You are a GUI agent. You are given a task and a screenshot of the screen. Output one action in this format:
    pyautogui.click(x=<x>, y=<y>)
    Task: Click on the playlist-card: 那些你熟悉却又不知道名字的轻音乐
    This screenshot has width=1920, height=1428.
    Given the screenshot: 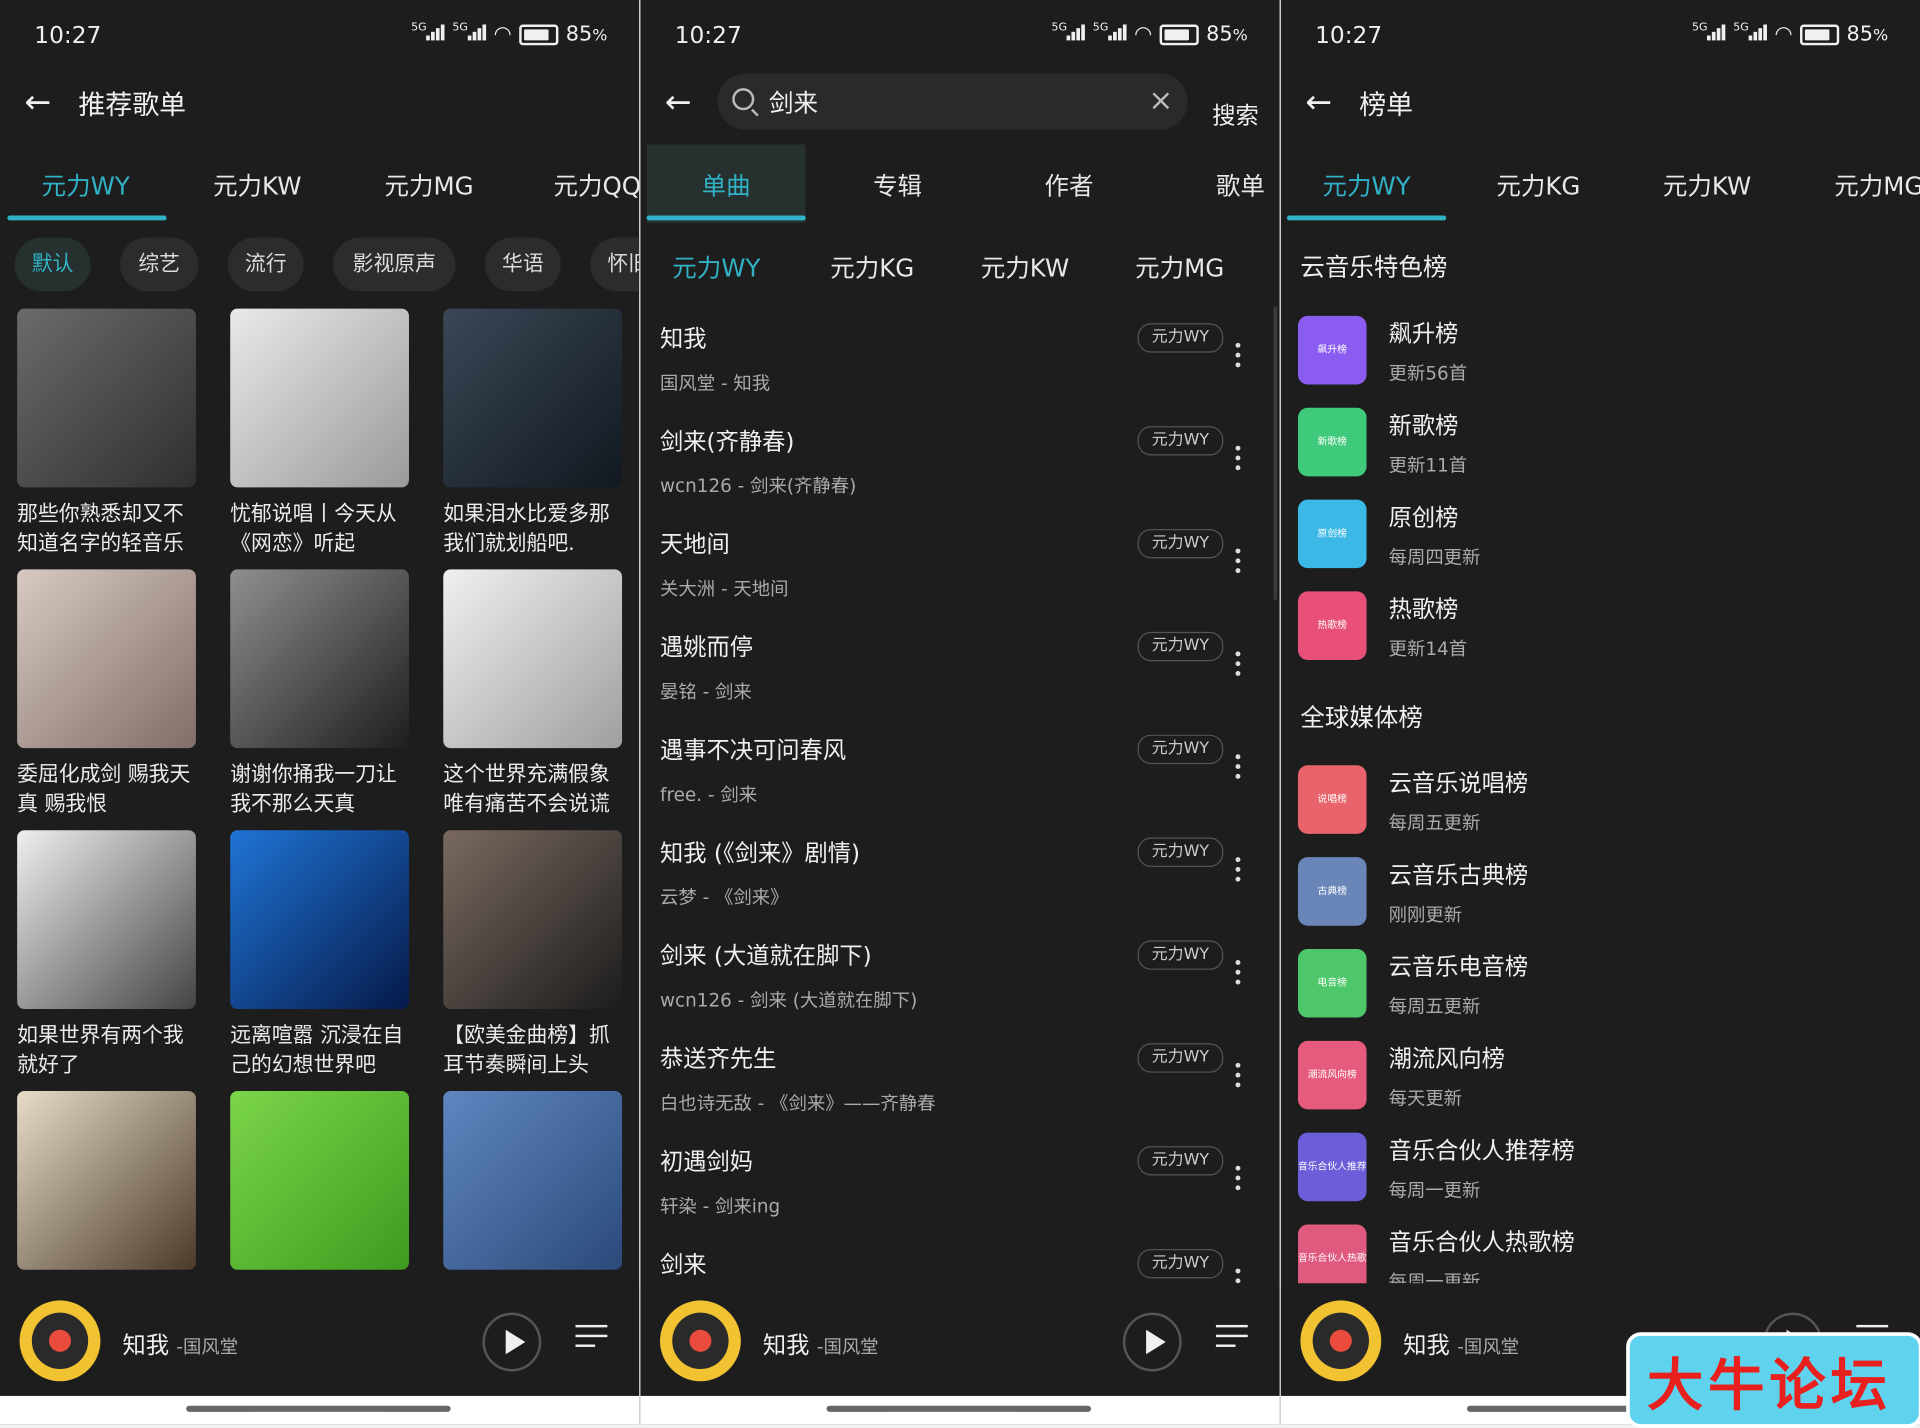 What is the action you would take?
    pyautogui.click(x=106, y=433)
    